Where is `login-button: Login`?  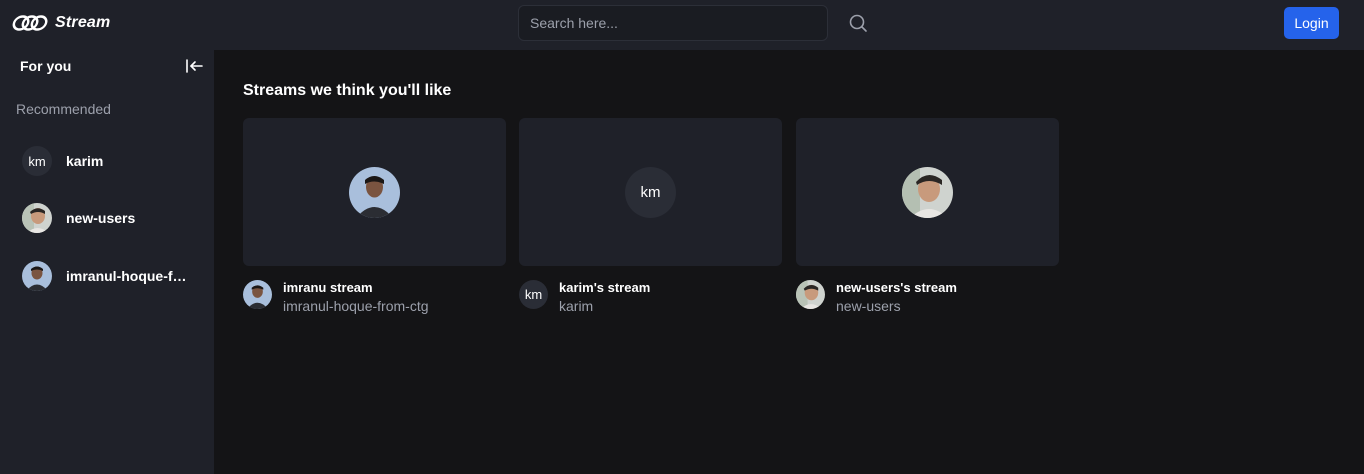
login-button: Login is located at coordinates (1311, 23).